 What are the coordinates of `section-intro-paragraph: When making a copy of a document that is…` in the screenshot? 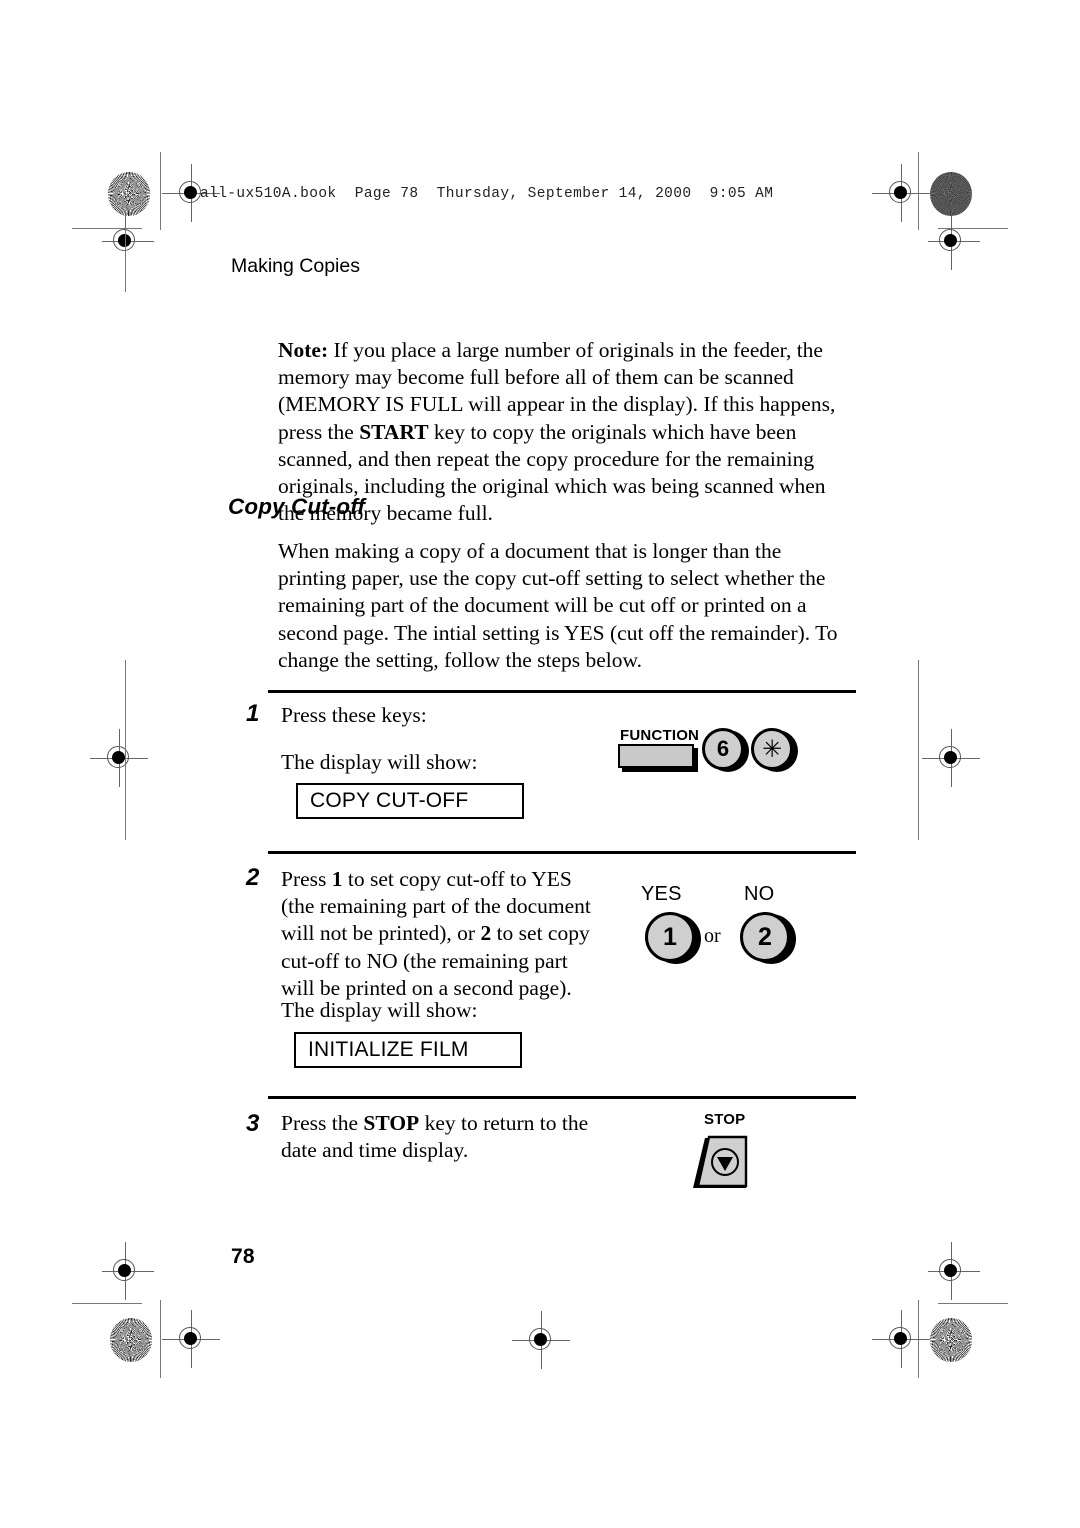 It's located at (558, 605).